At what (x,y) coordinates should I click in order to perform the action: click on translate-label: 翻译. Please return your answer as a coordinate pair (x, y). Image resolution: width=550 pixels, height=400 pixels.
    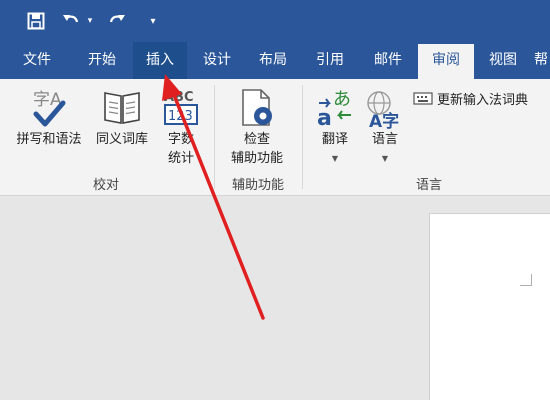
    Looking at the image, I should click on (334, 139).